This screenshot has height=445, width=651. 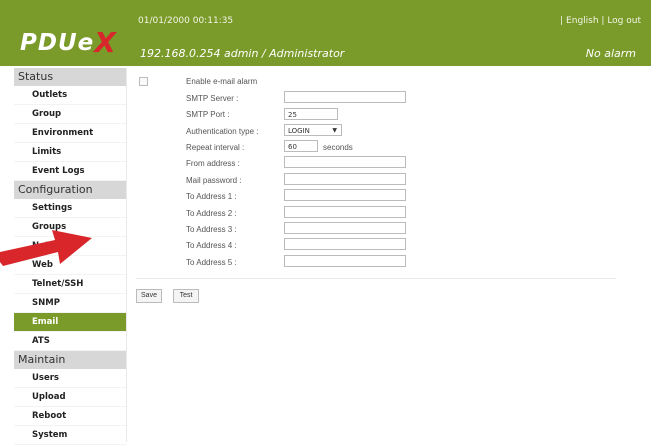 What do you see at coordinates (299, 131) in the screenshot?
I see `auth-type-value: LOGIN` at bounding box center [299, 131].